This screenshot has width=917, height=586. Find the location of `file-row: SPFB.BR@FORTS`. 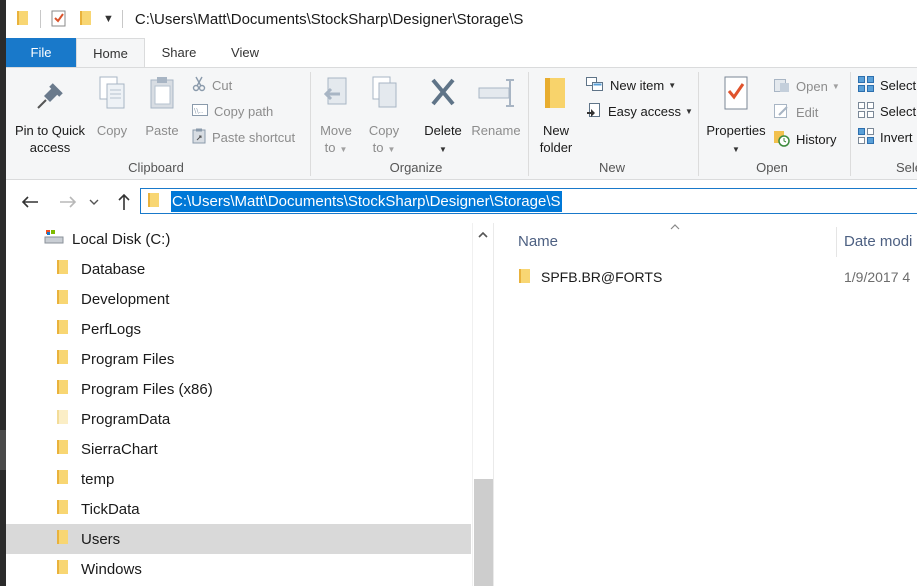

file-row: SPFB.BR@FORTS is located at coordinates (590, 277).